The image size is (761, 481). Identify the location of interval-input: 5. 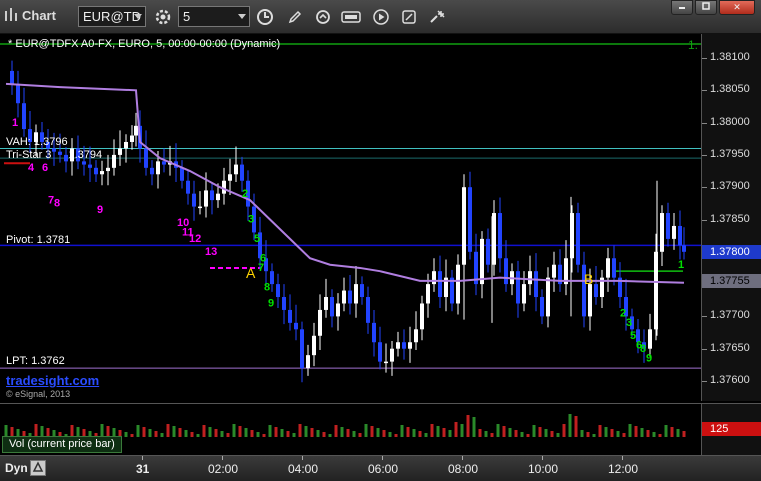
(214, 16).